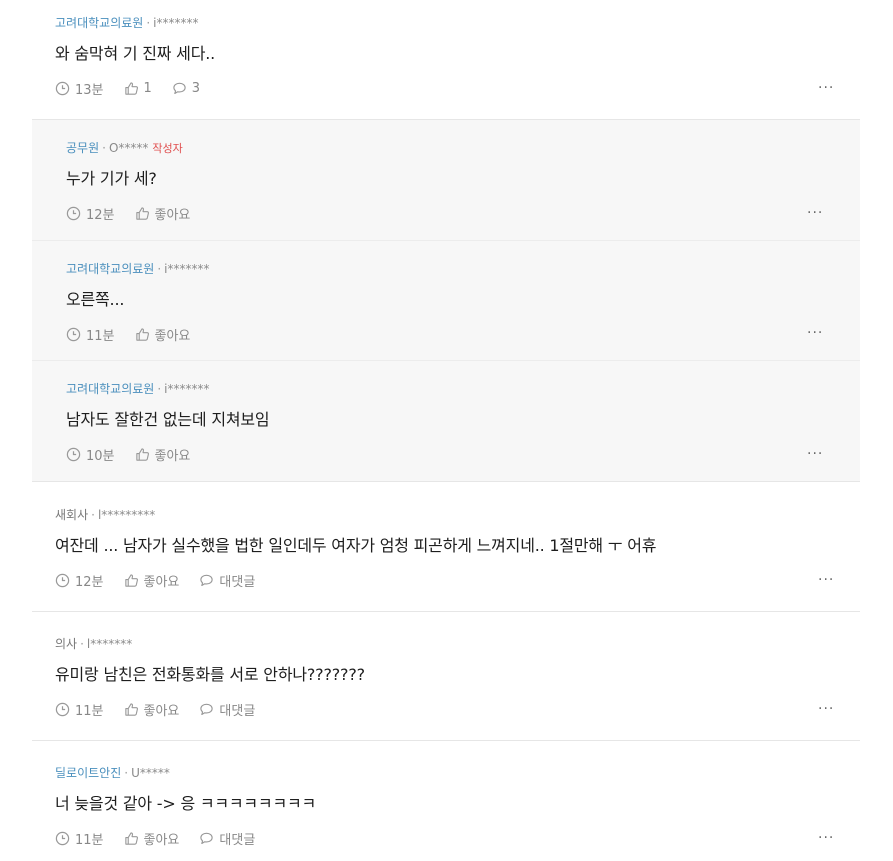 The height and width of the screenshot is (861, 893). I want to click on comment-text: 너 늦을것 같아 -> 응 ㅋㅋㅋㅋㅋㅋㅋㅋ, so click(186, 803).